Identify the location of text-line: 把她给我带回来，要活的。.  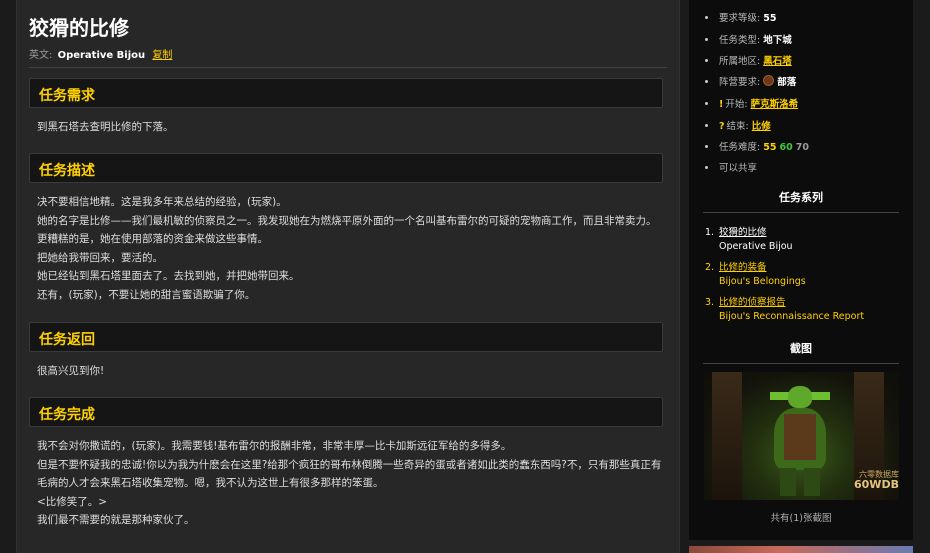
(100, 257).